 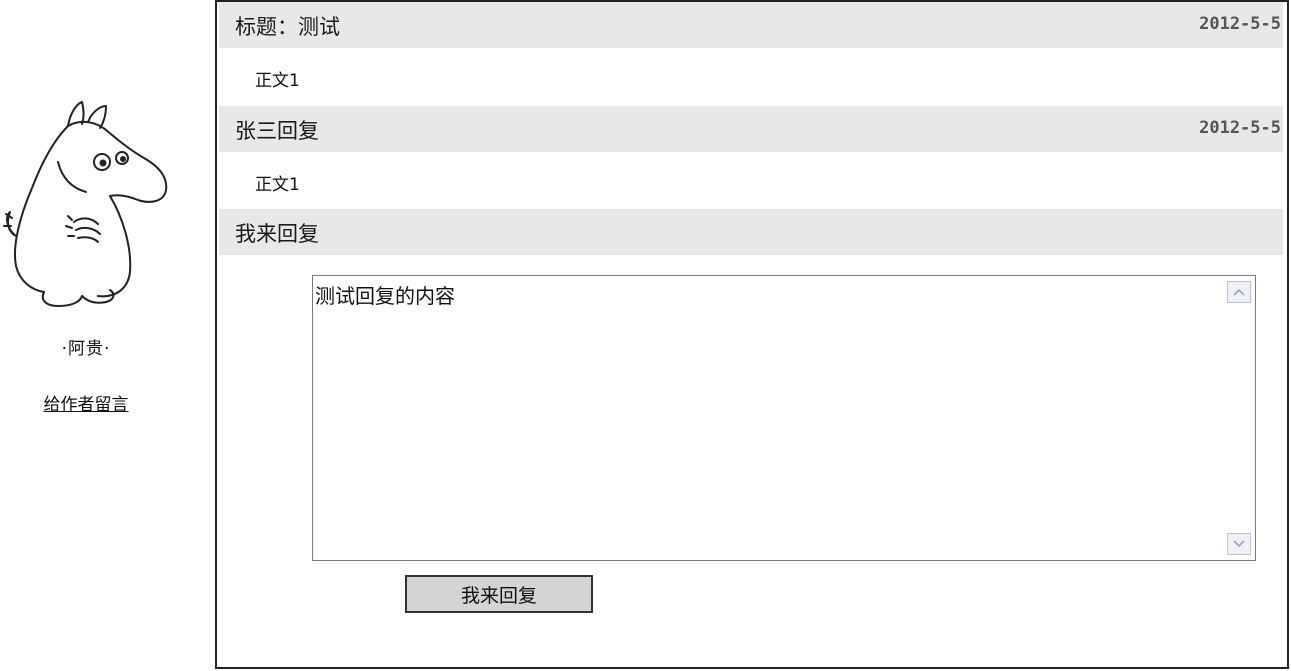 What do you see at coordinates (287, 27) in the screenshot?
I see `post-title: 标题：测试` at bounding box center [287, 27].